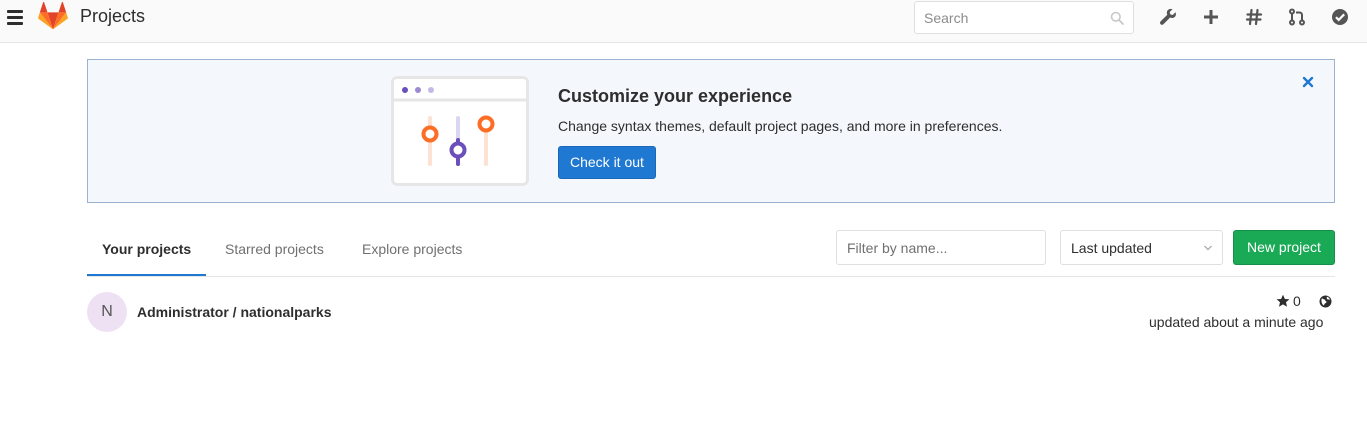 The height and width of the screenshot is (423, 1367). What do you see at coordinates (1117, 18) in the screenshot?
I see `search-icon` at bounding box center [1117, 18].